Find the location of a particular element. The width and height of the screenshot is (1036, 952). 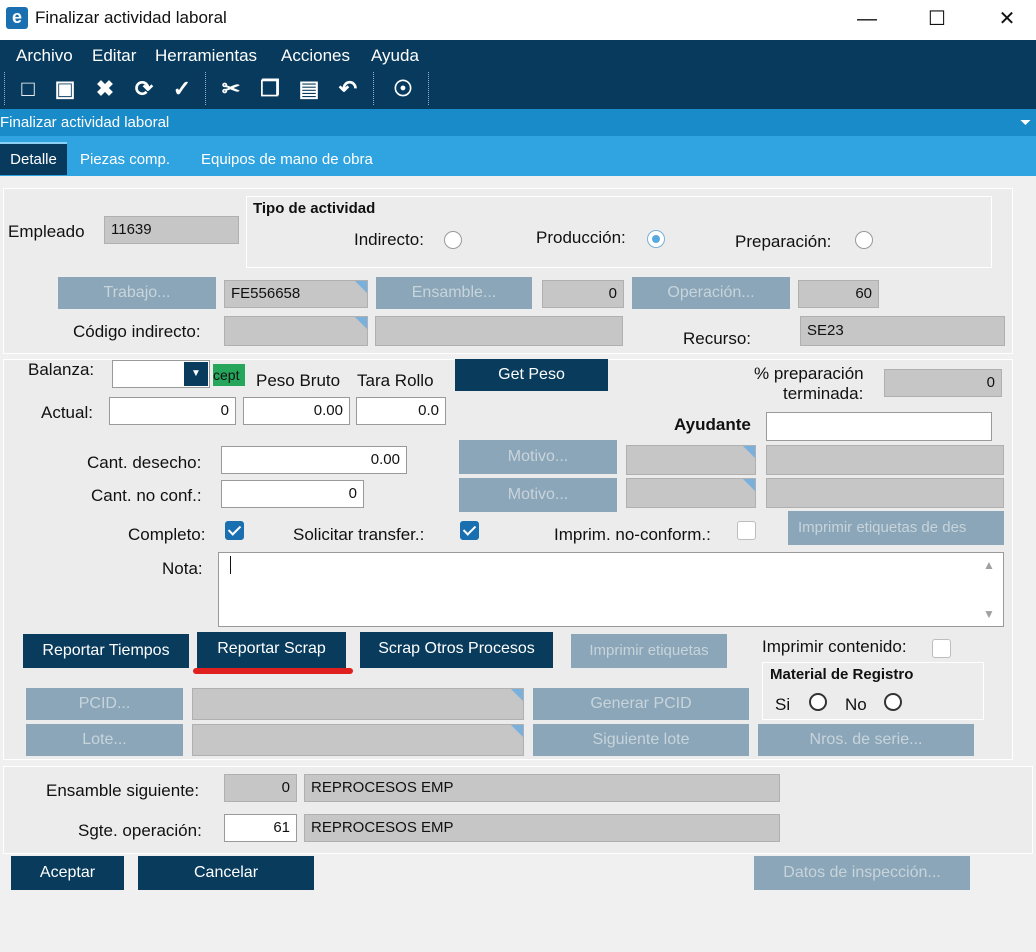

menu-ayuda: Ayuda is located at coordinates (395, 56).